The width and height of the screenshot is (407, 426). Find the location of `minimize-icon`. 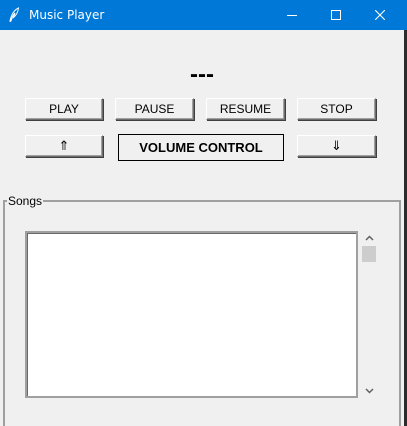

minimize-icon is located at coordinates (292, 15).